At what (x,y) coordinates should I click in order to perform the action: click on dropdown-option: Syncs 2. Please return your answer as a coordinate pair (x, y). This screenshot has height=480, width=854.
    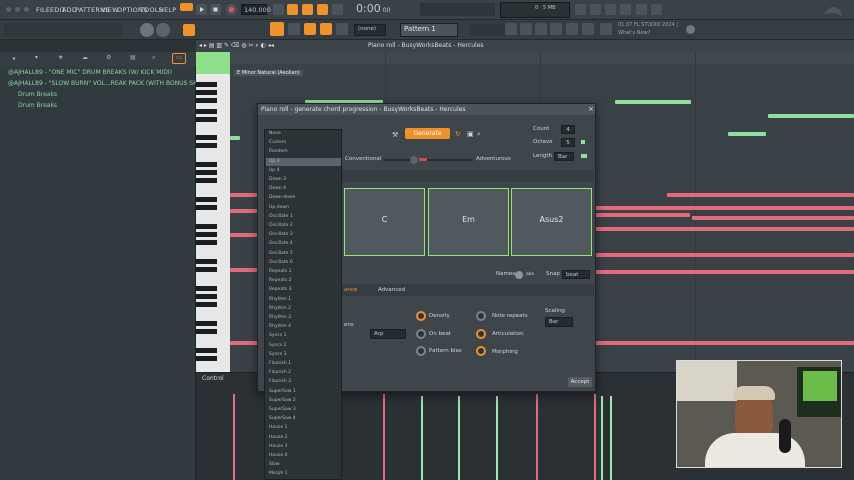
    Looking at the image, I should click on (277, 345).